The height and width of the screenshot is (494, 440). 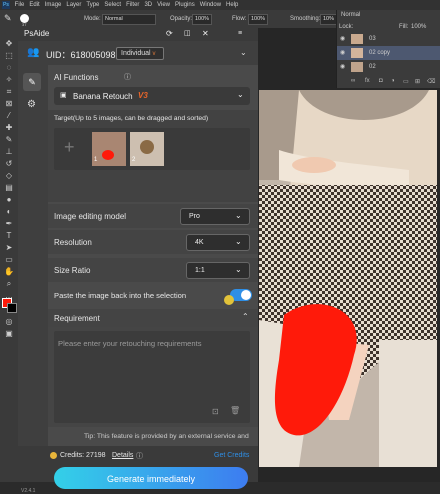 What do you see at coordinates (112, 5) in the screenshot?
I see `menu-select: Select` at bounding box center [112, 5].